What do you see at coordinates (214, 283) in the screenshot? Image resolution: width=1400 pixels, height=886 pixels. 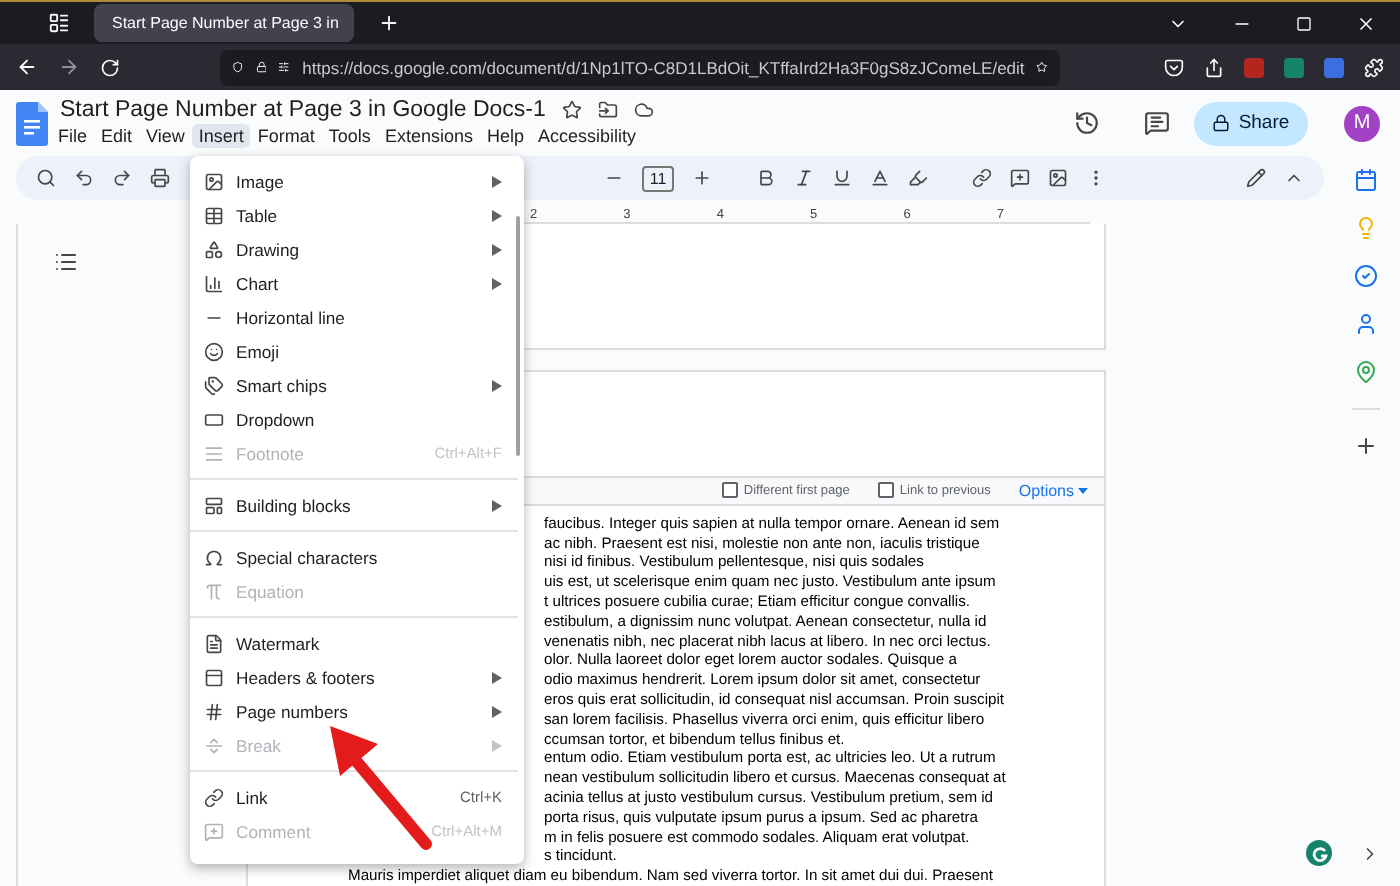 I see `chart-icon` at bounding box center [214, 283].